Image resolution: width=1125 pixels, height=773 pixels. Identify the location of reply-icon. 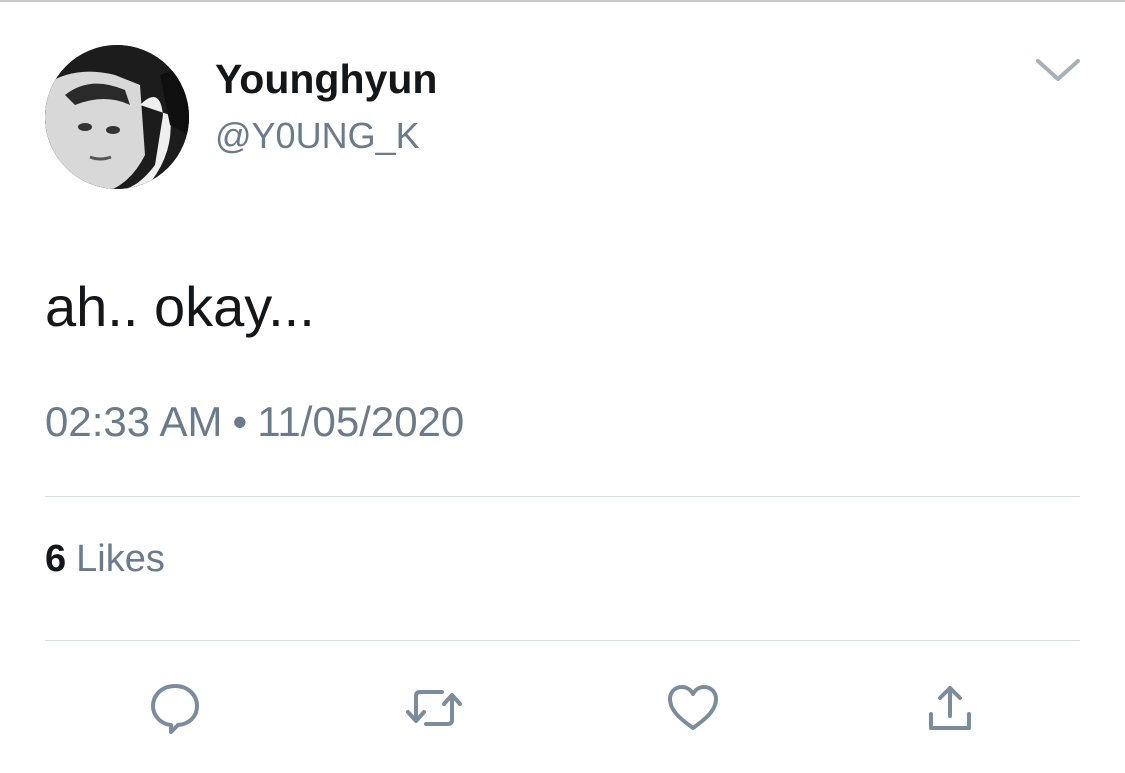
(175, 709).